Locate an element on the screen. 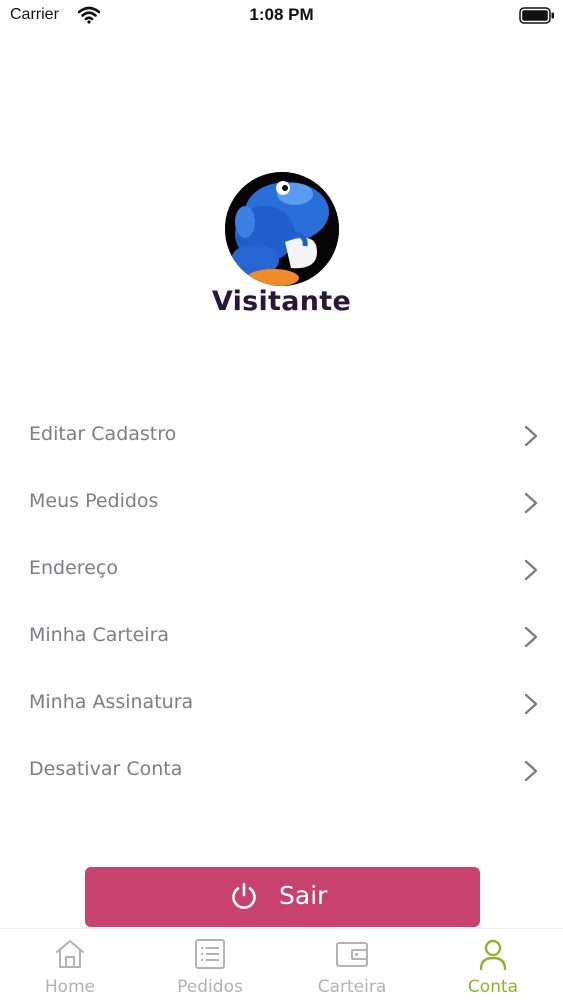 Image resolution: width=563 pixels, height=1000 pixels. avatar-image is located at coordinates (282, 229).